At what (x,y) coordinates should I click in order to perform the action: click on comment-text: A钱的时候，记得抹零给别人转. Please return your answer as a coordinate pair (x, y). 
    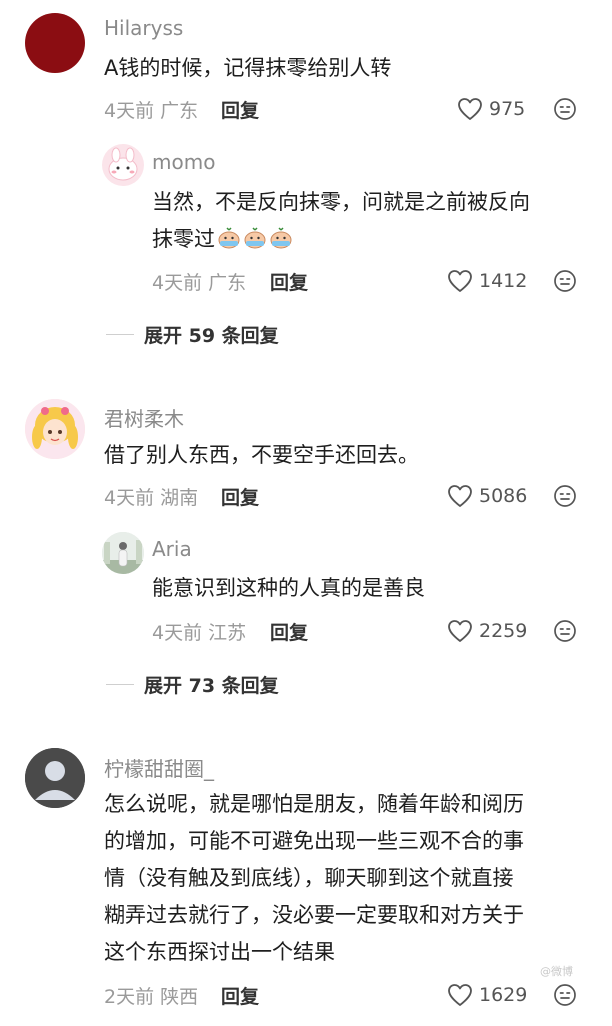
    Looking at the image, I should click on (248, 68).